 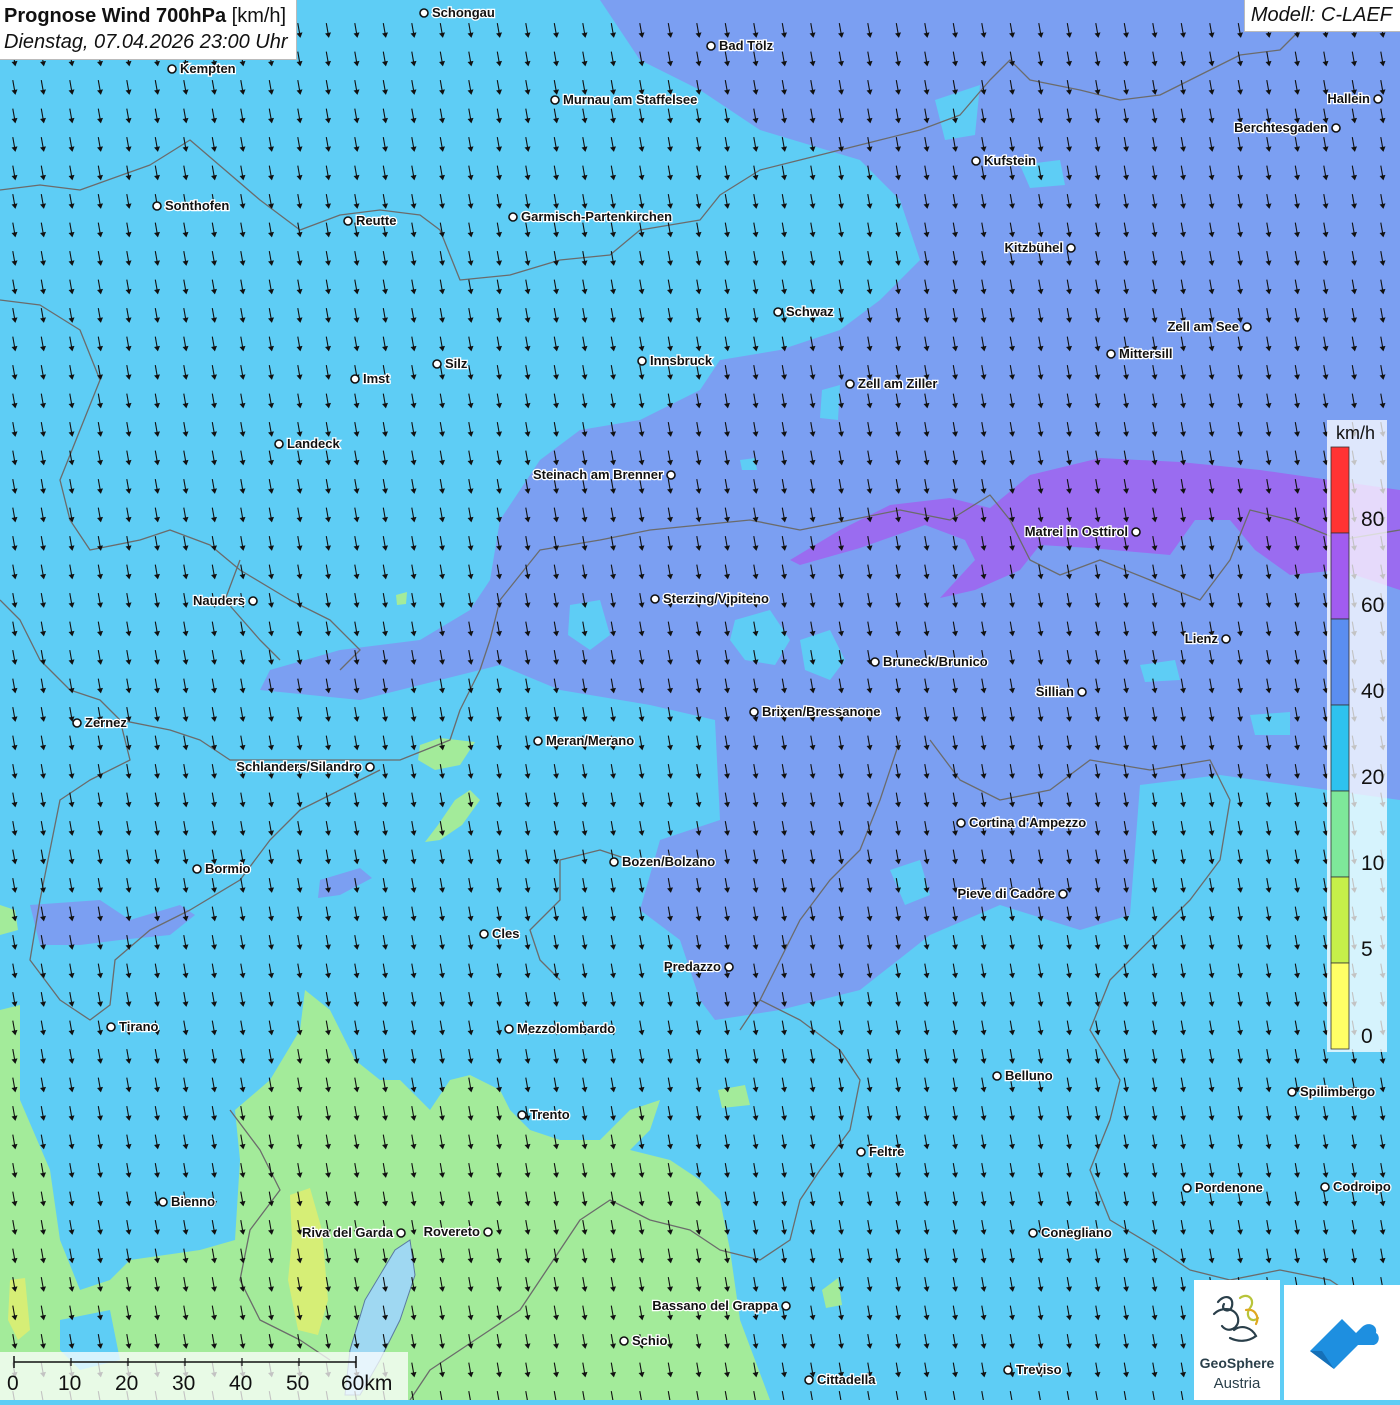 I want to click on geosphere-logo-line1: GeoSphere, so click(x=1237, y=1363).